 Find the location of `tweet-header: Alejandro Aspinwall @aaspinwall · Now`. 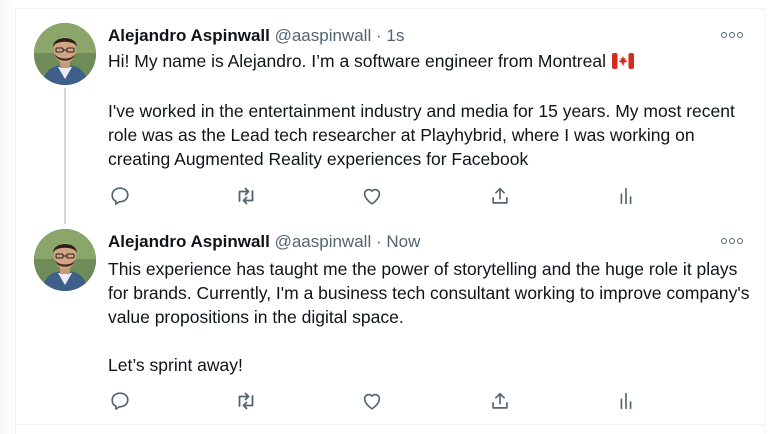

tweet-header: Alejandro Aspinwall @aaspinwall · Now is located at coordinates (264, 242).